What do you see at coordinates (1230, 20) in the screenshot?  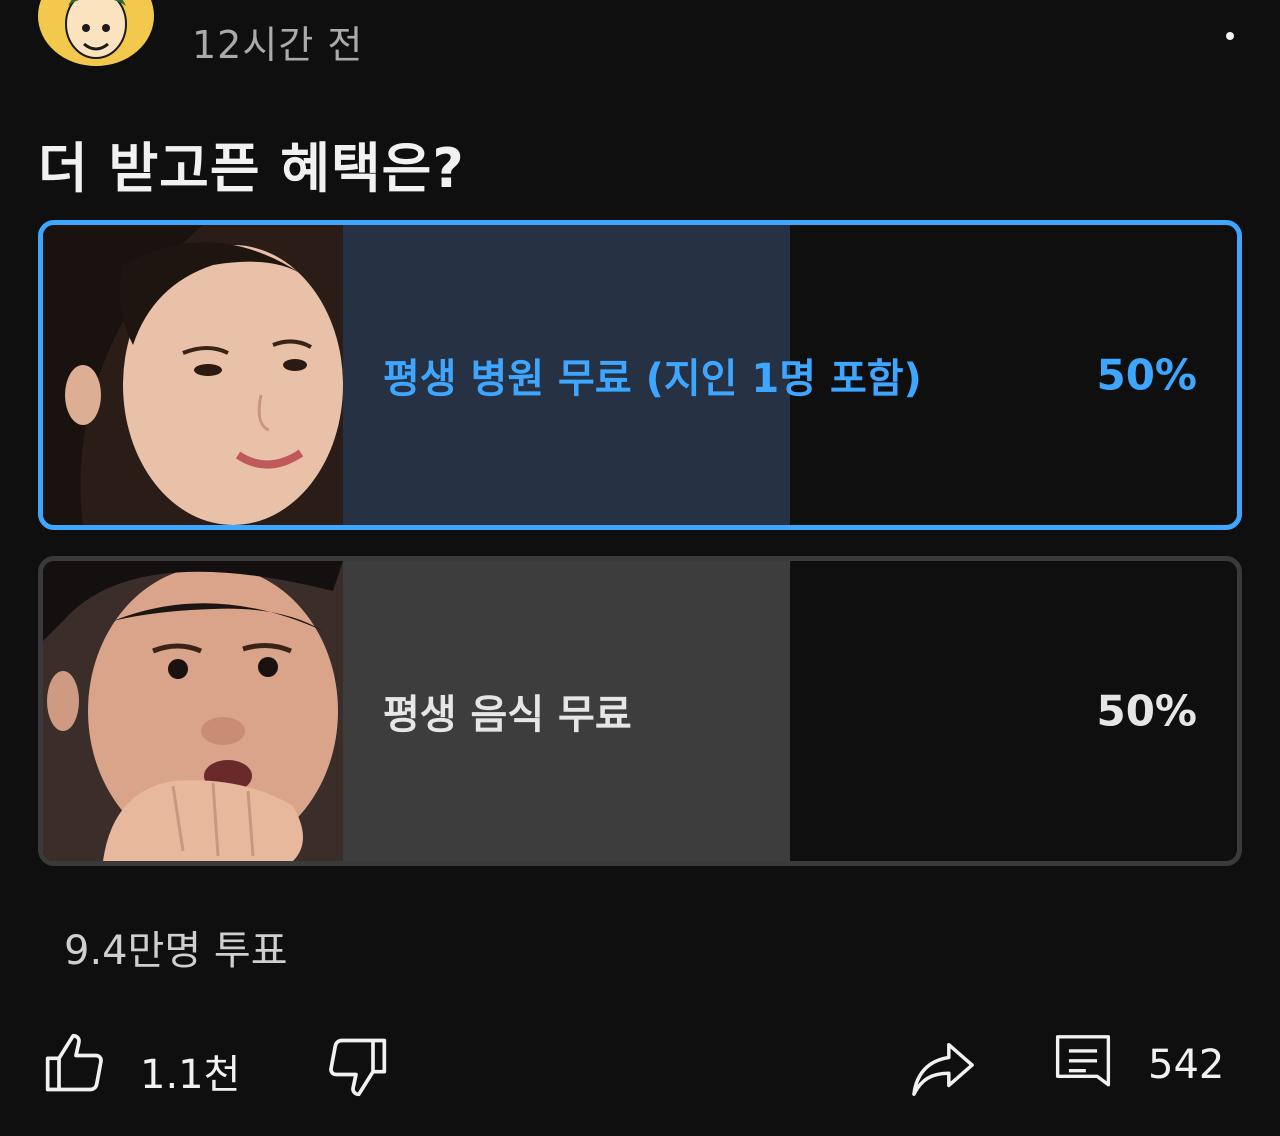 I see `more-options-button` at bounding box center [1230, 20].